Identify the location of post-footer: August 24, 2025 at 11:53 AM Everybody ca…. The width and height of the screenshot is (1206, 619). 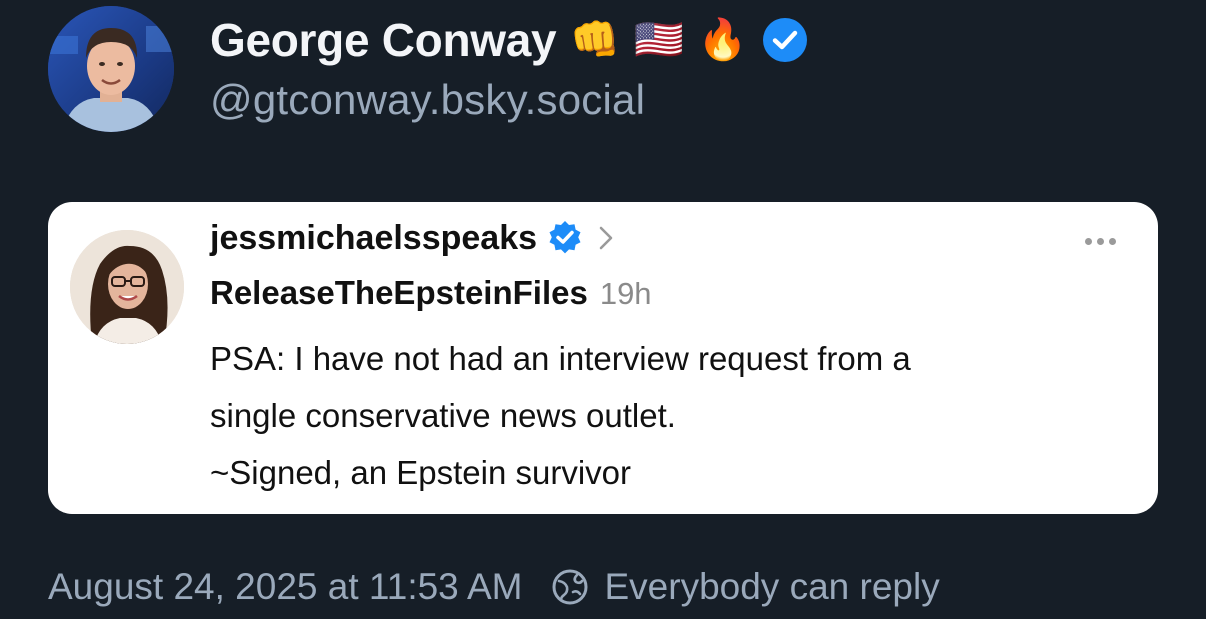
(494, 587).